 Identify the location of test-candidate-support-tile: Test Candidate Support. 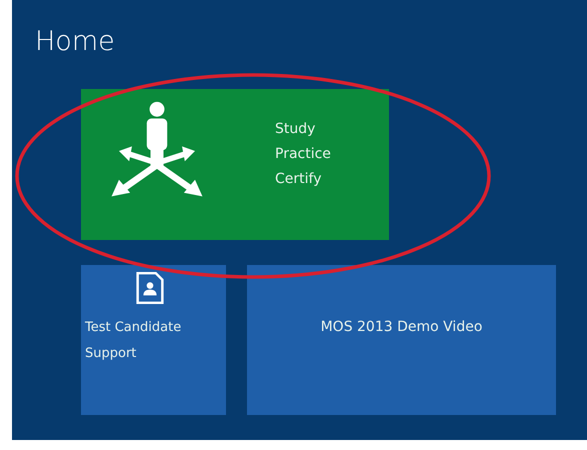
(153, 340).